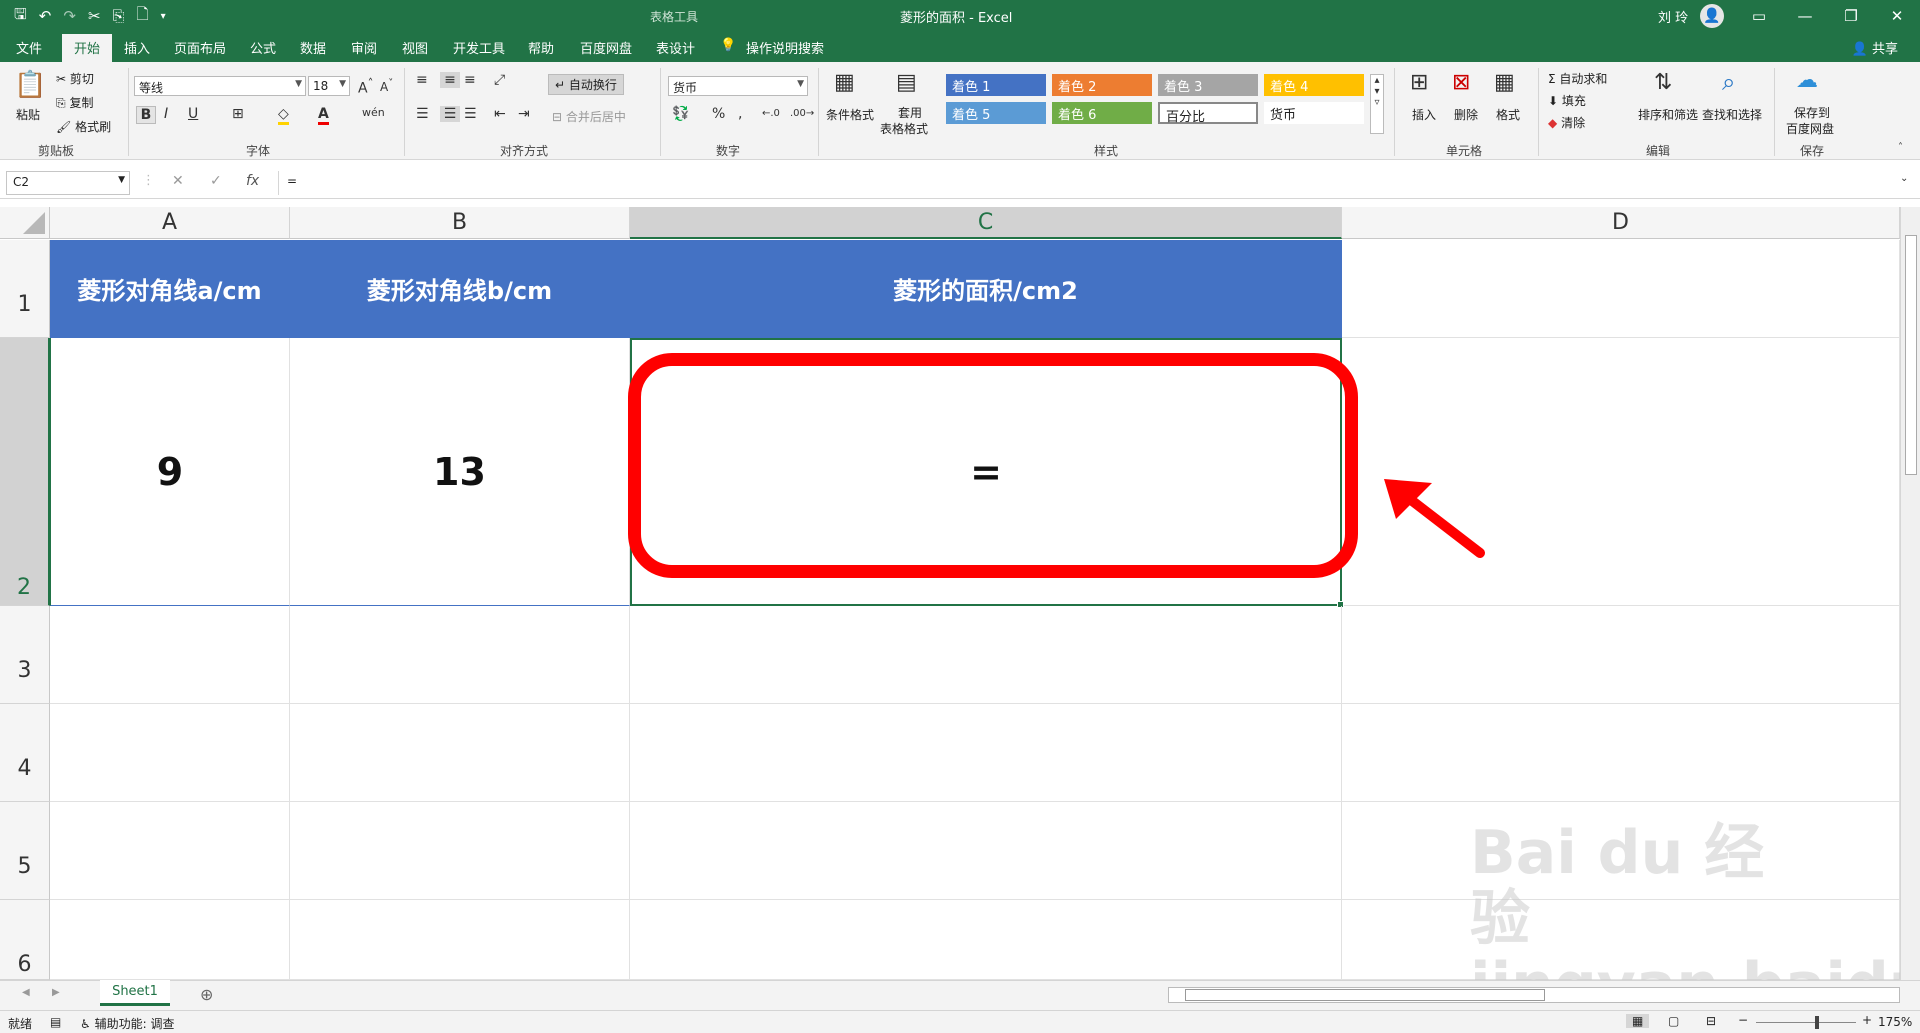 Image resolution: width=1920 pixels, height=1033 pixels. What do you see at coordinates (29, 47) in the screenshot?
I see `tab-file: 文件` at bounding box center [29, 47].